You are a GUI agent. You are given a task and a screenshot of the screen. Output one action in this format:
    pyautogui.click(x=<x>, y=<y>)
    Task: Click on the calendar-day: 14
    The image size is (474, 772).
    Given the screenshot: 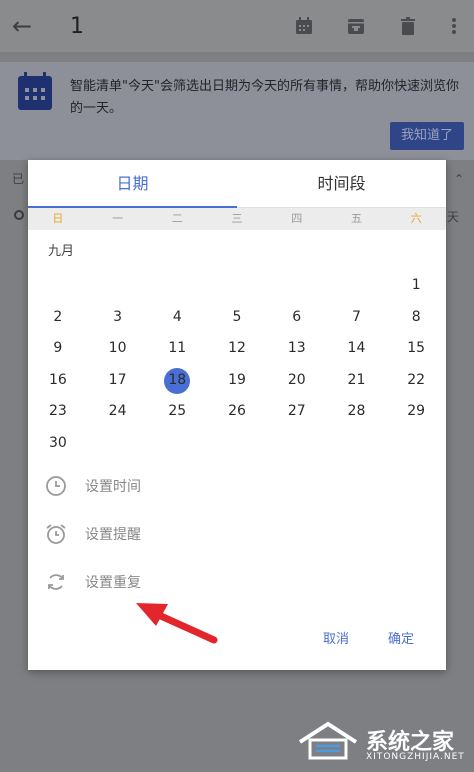 What is the action you would take?
    pyautogui.click(x=357, y=349)
    